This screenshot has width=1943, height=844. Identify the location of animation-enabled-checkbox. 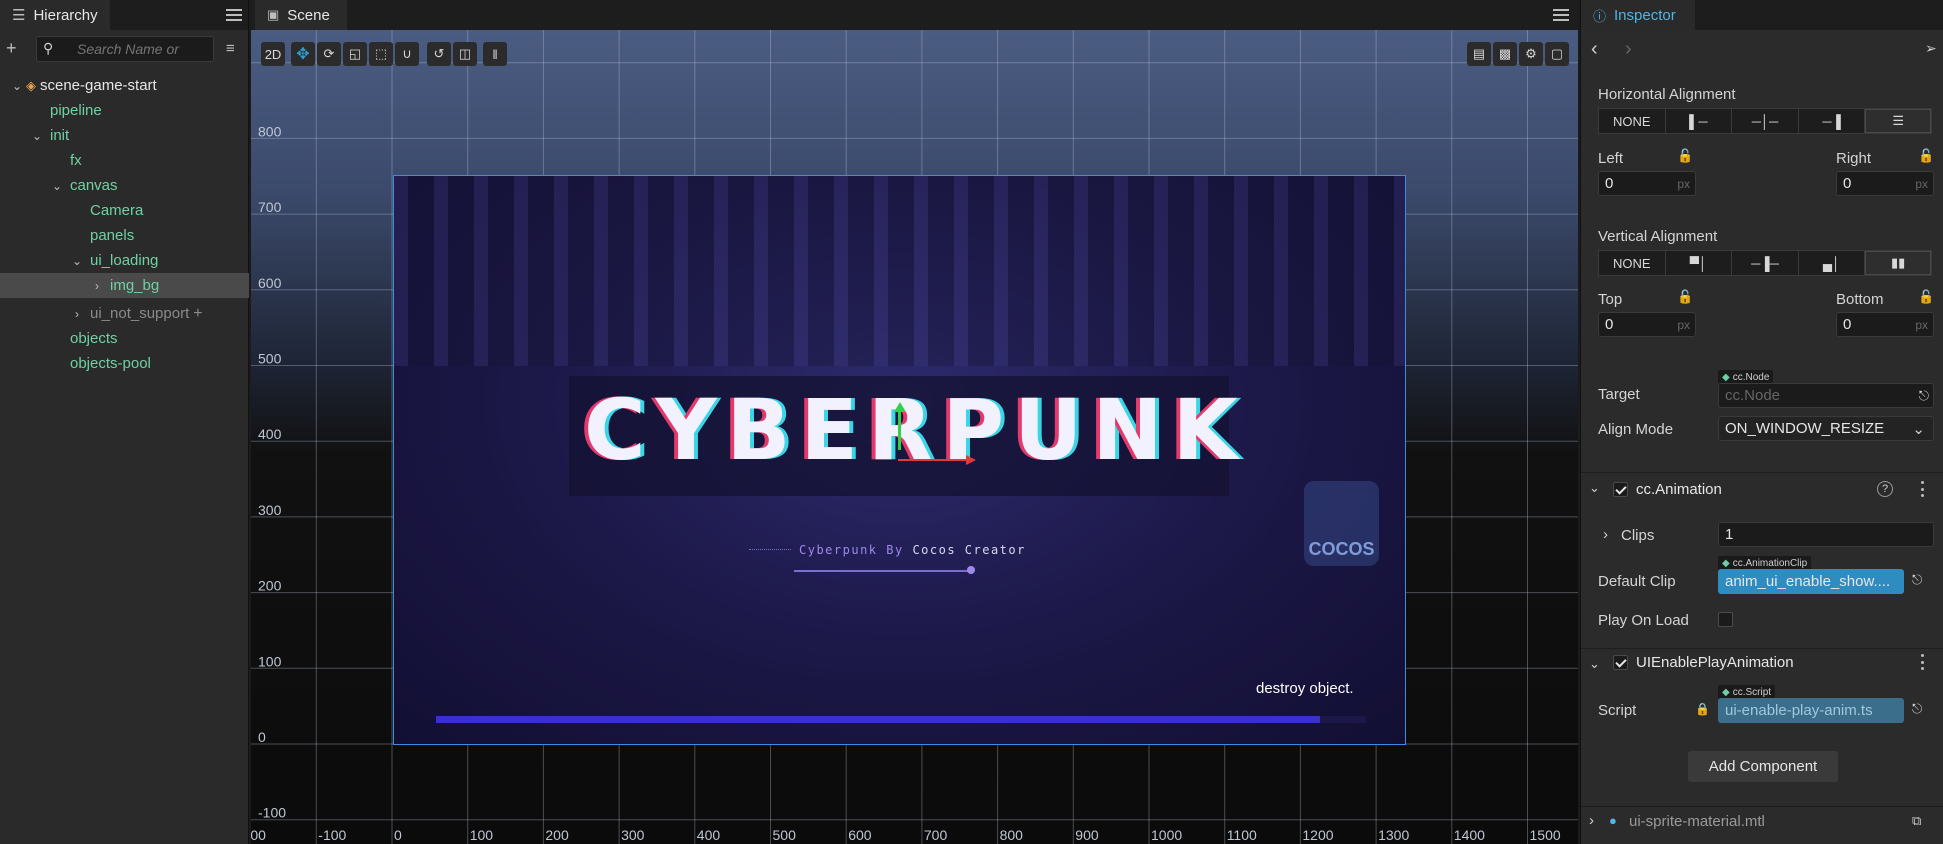
(1620, 489).